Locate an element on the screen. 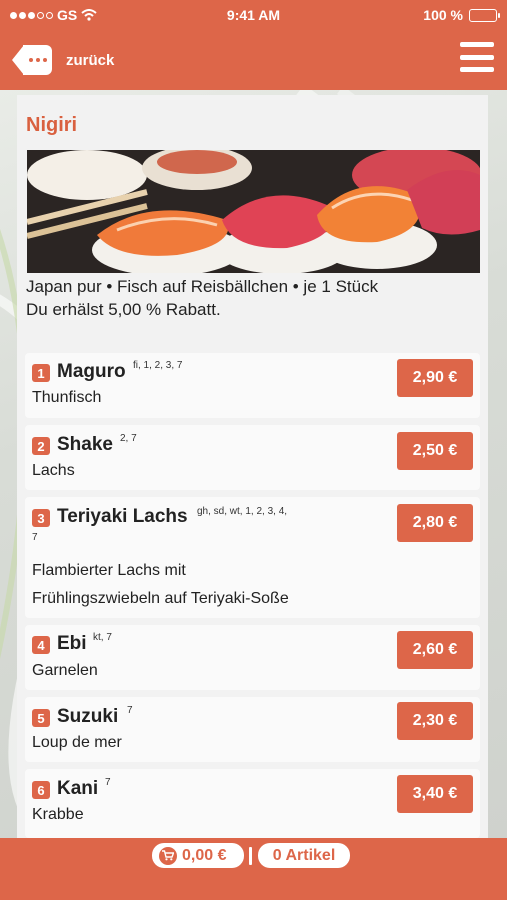 Image resolution: width=507 pixels, height=900 pixels. item-name: Ebi is located at coordinates (72, 643).